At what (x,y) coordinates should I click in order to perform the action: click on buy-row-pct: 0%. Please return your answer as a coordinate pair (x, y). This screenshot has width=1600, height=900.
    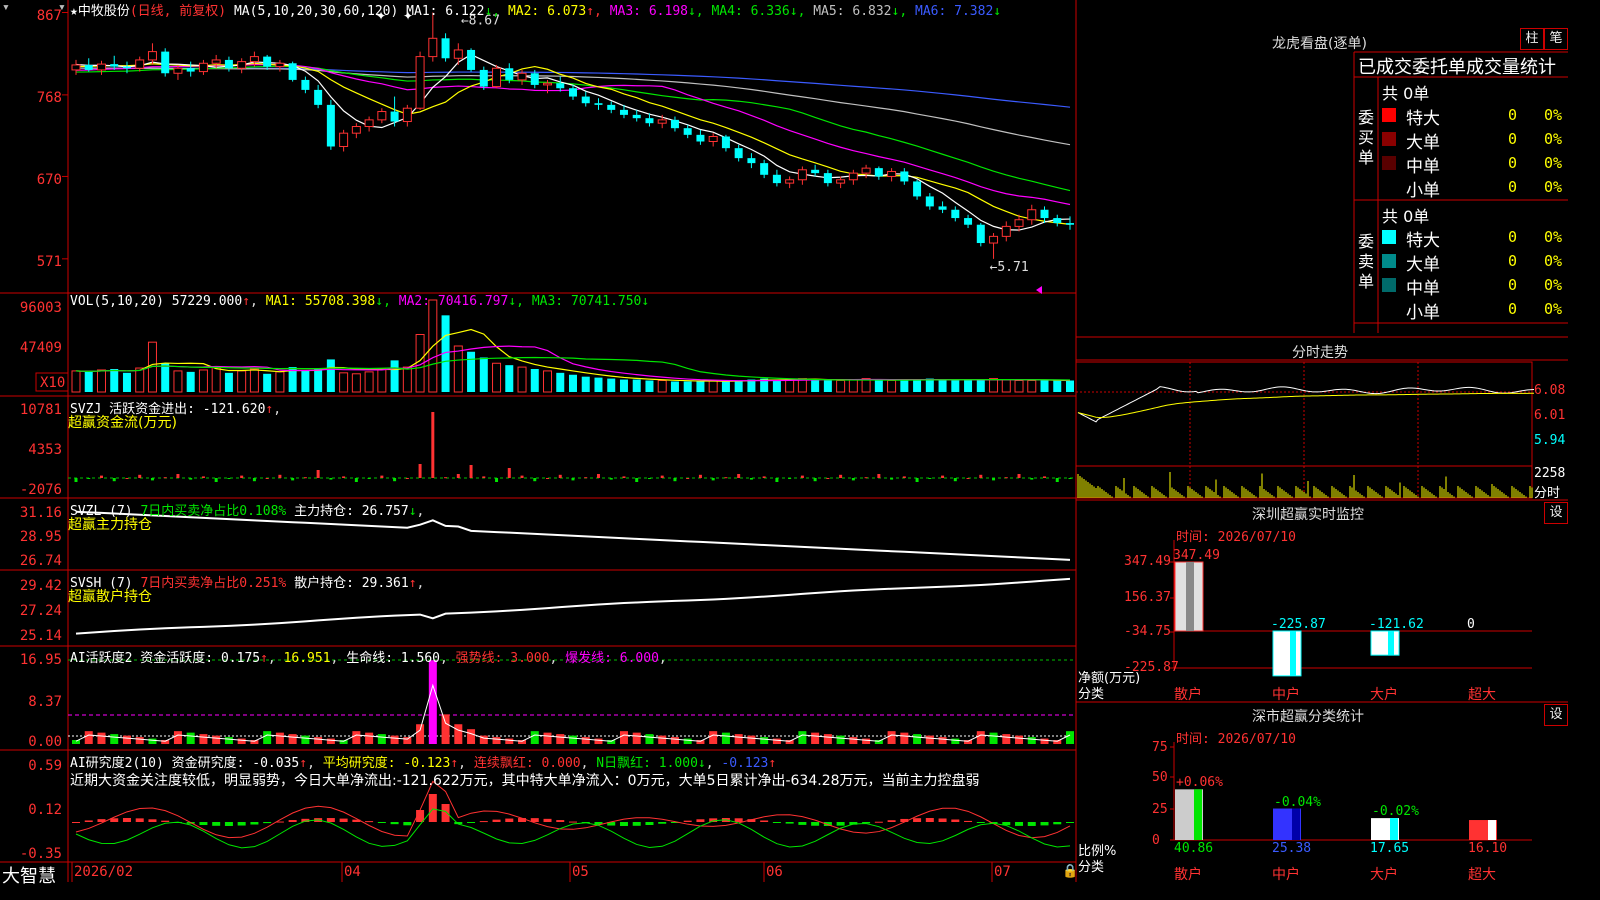
    Looking at the image, I should click on (1553, 139).